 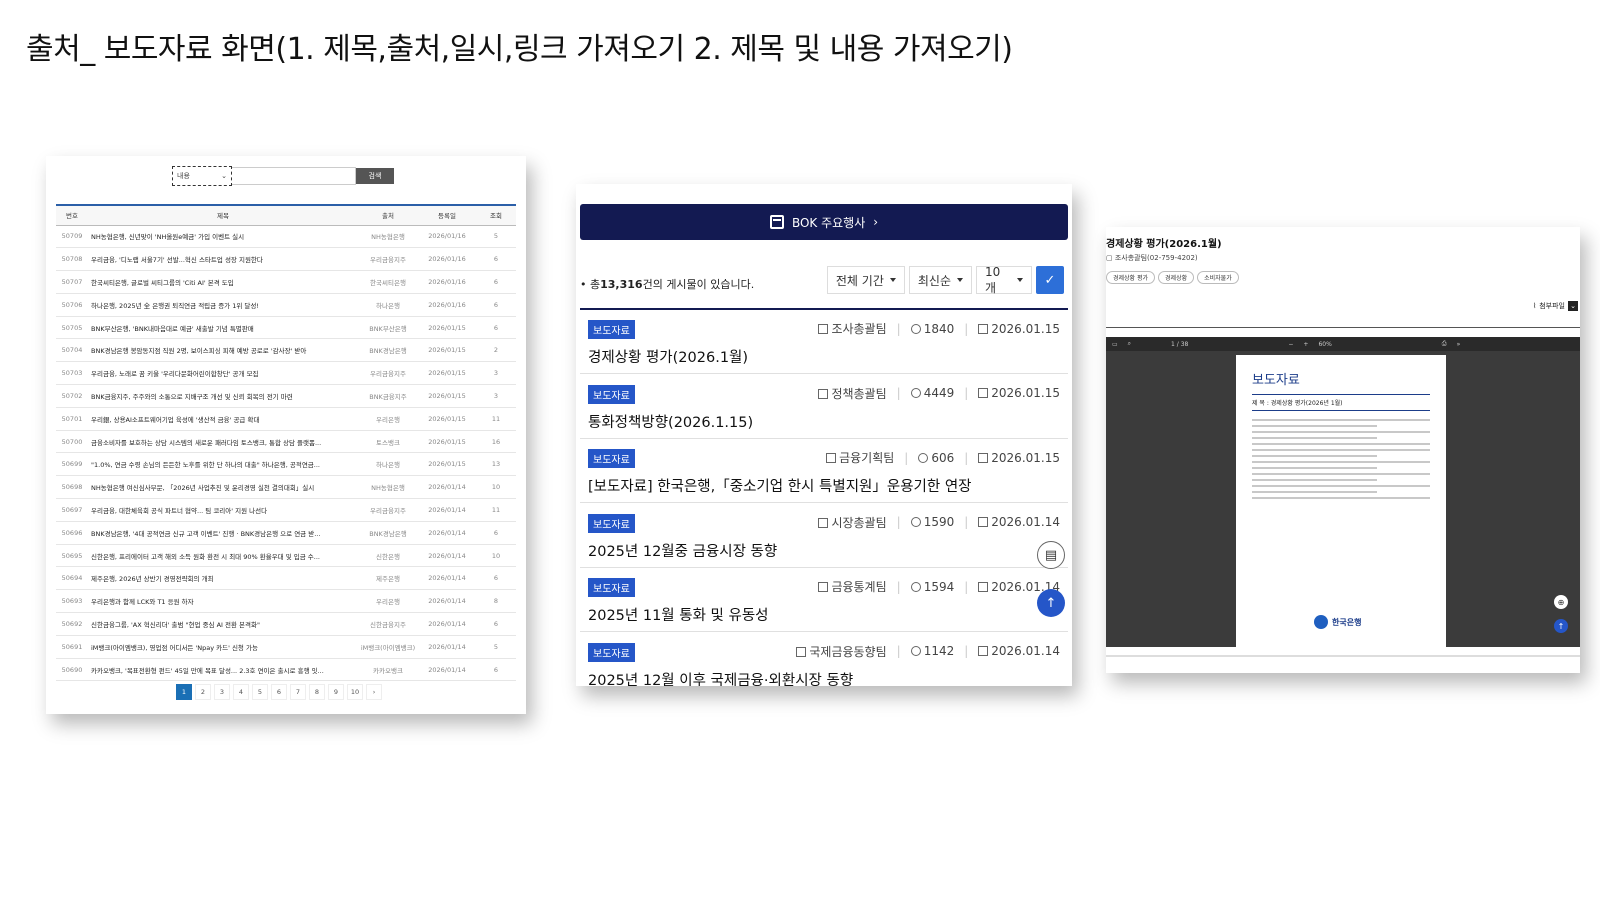 I want to click on viewer-action-icon: ⊕, so click(x=1561, y=602).